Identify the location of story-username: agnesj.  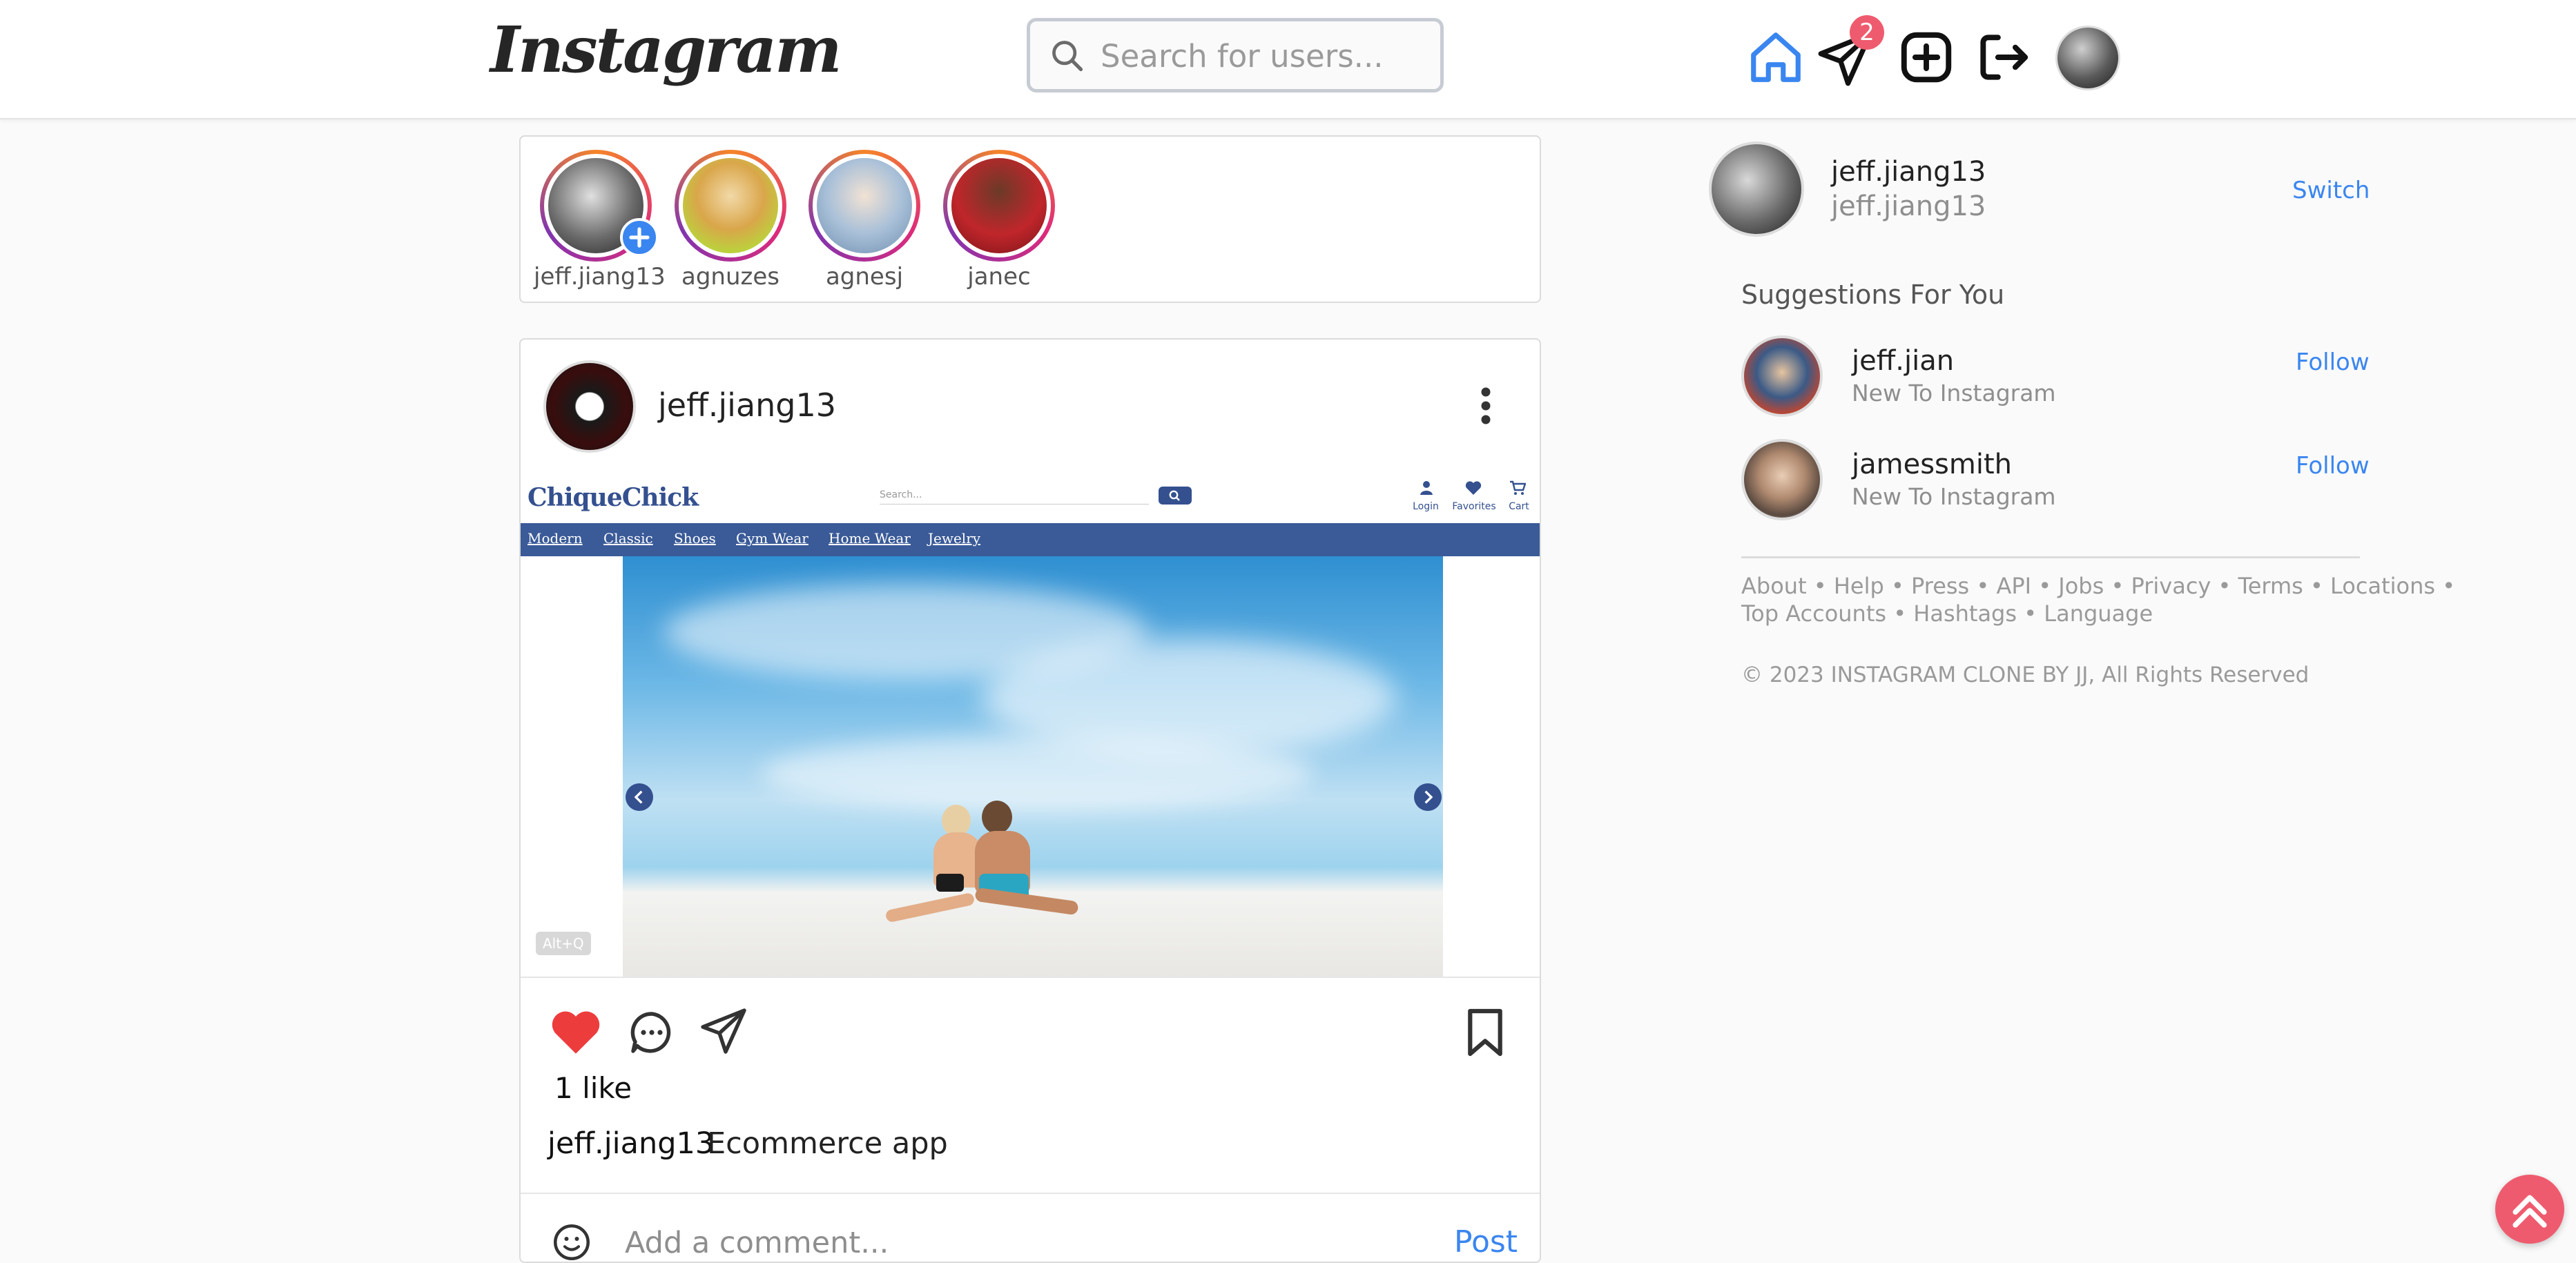
(864, 277).